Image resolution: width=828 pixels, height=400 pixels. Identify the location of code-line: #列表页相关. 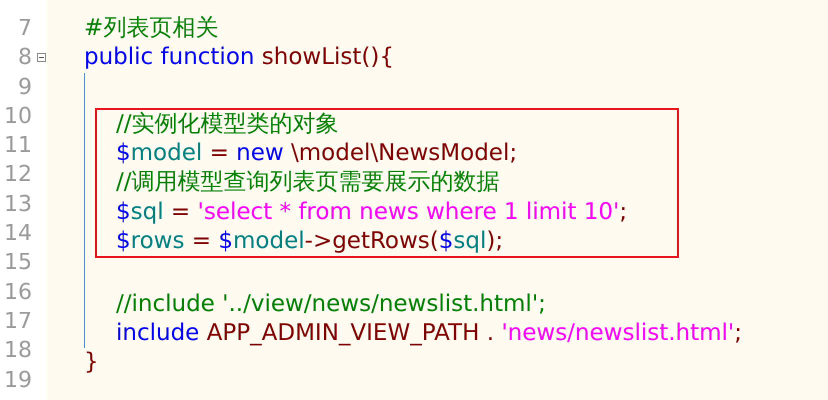
(151, 28).